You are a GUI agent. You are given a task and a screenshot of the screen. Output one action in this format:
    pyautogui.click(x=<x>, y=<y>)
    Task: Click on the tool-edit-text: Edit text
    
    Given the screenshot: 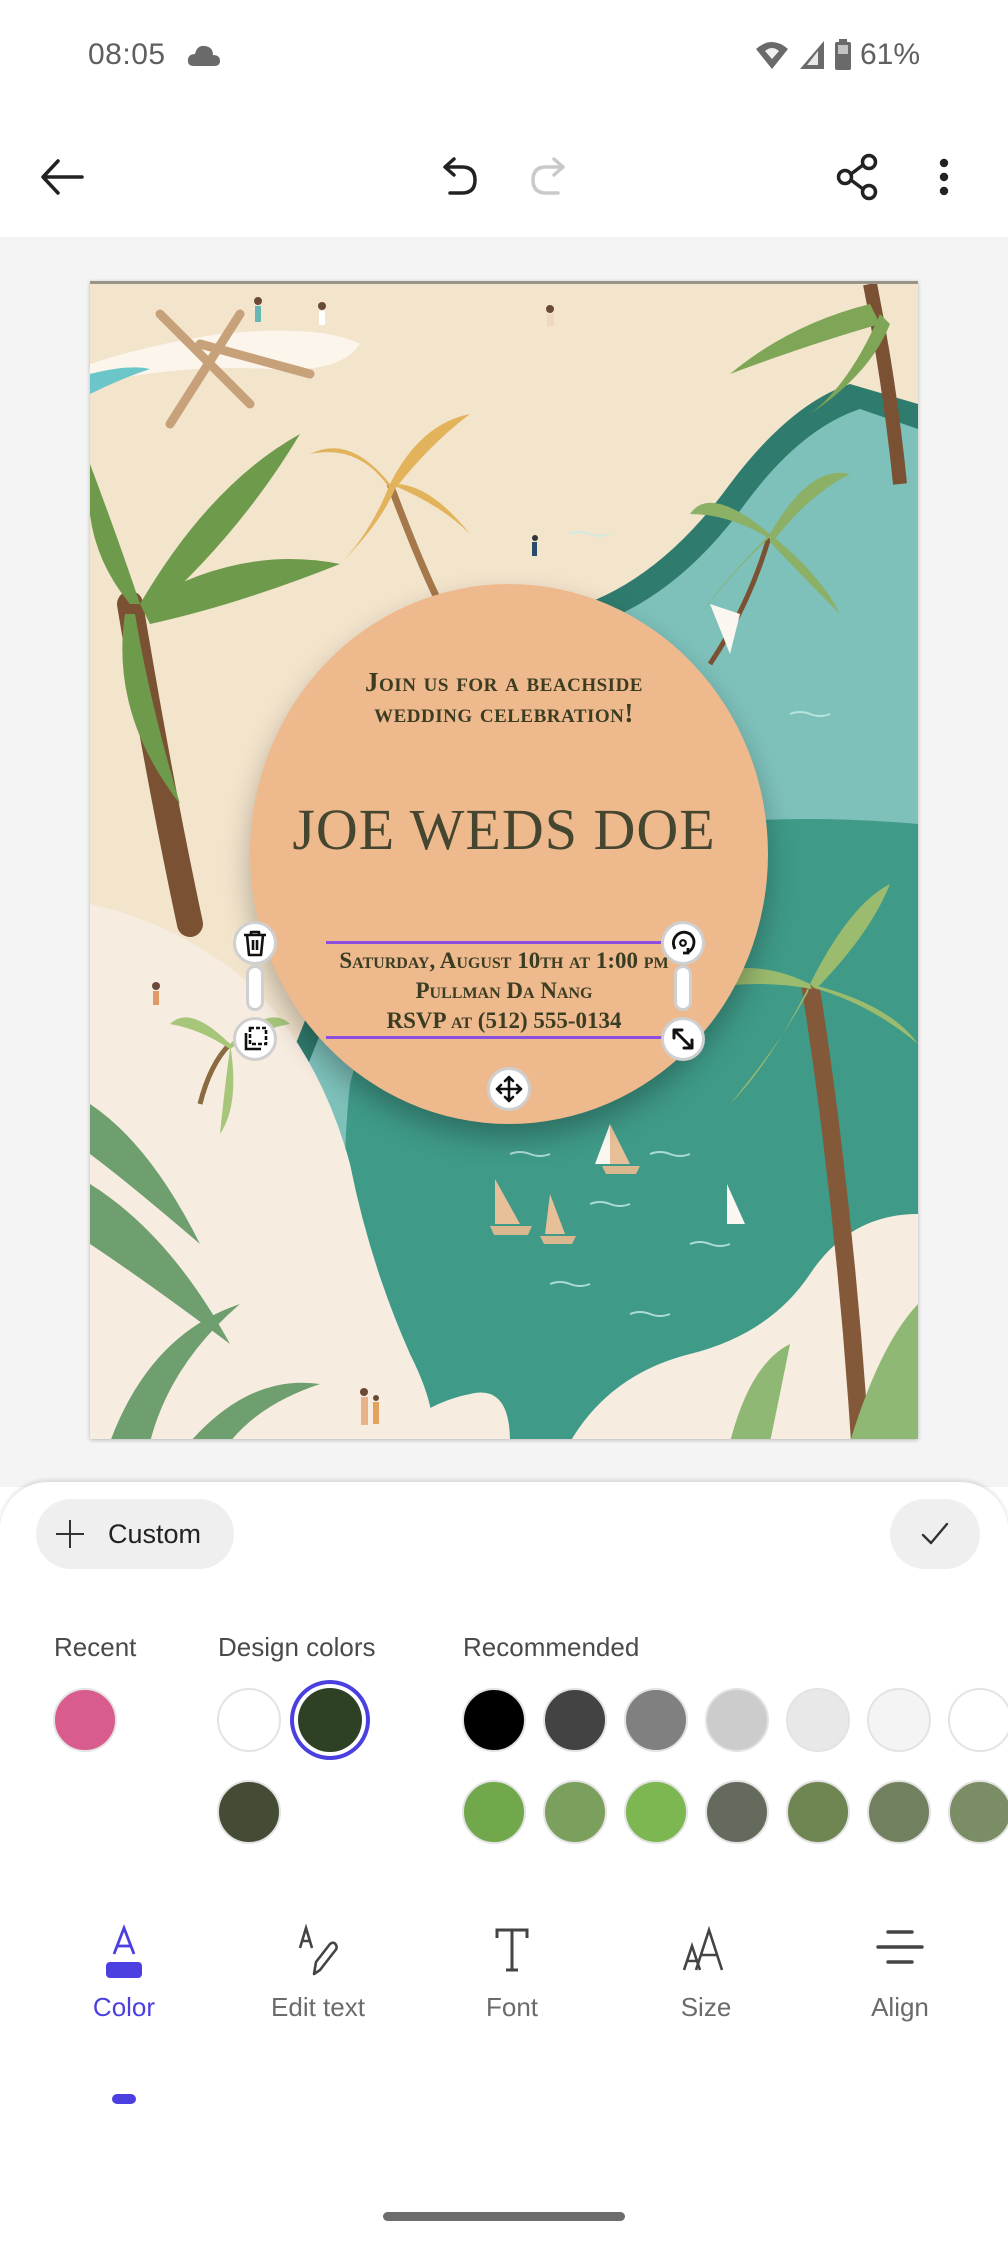 What is the action you would take?
    pyautogui.click(x=318, y=1980)
    